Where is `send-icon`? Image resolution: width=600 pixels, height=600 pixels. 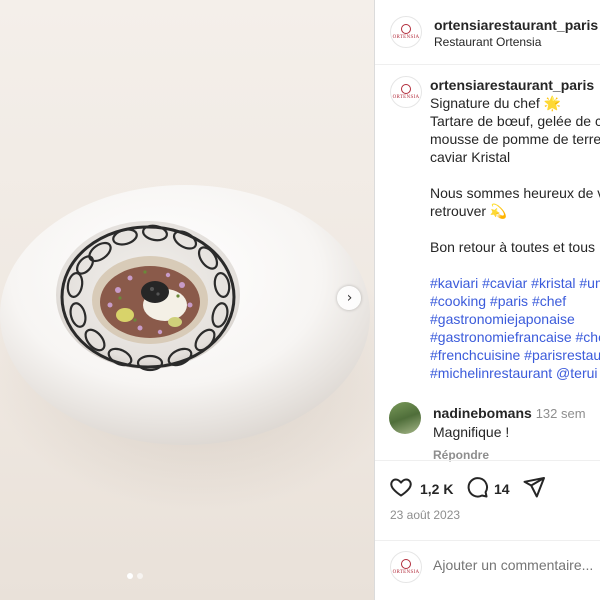 send-icon is located at coordinates (534, 487).